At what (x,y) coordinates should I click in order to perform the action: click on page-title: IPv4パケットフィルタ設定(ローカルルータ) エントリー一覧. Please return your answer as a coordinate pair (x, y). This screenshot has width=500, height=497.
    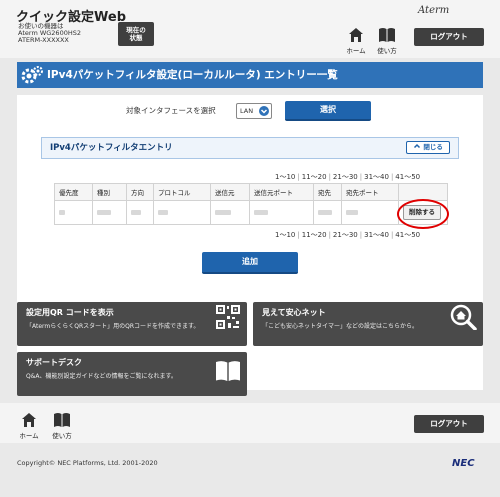
    Looking at the image, I should click on (250, 75).